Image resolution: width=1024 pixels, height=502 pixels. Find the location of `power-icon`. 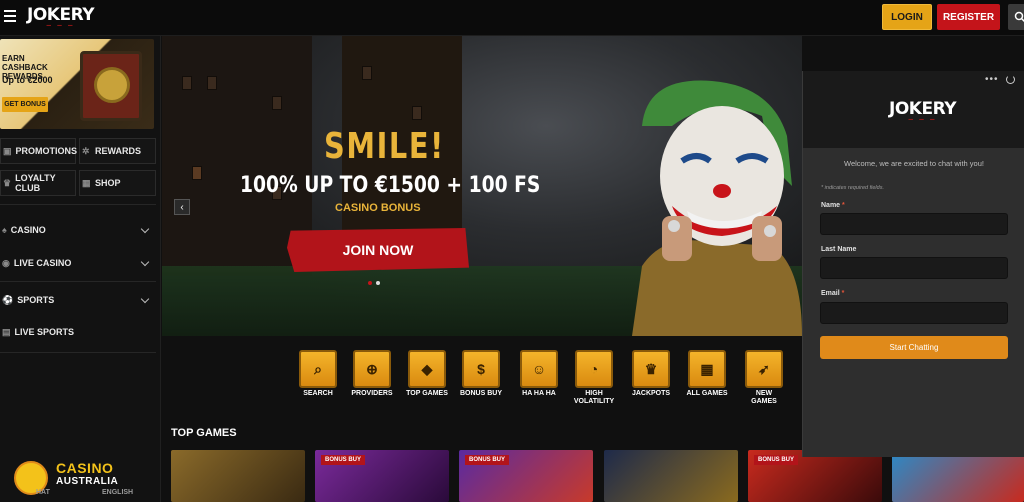

power-icon is located at coordinates (1010, 79).